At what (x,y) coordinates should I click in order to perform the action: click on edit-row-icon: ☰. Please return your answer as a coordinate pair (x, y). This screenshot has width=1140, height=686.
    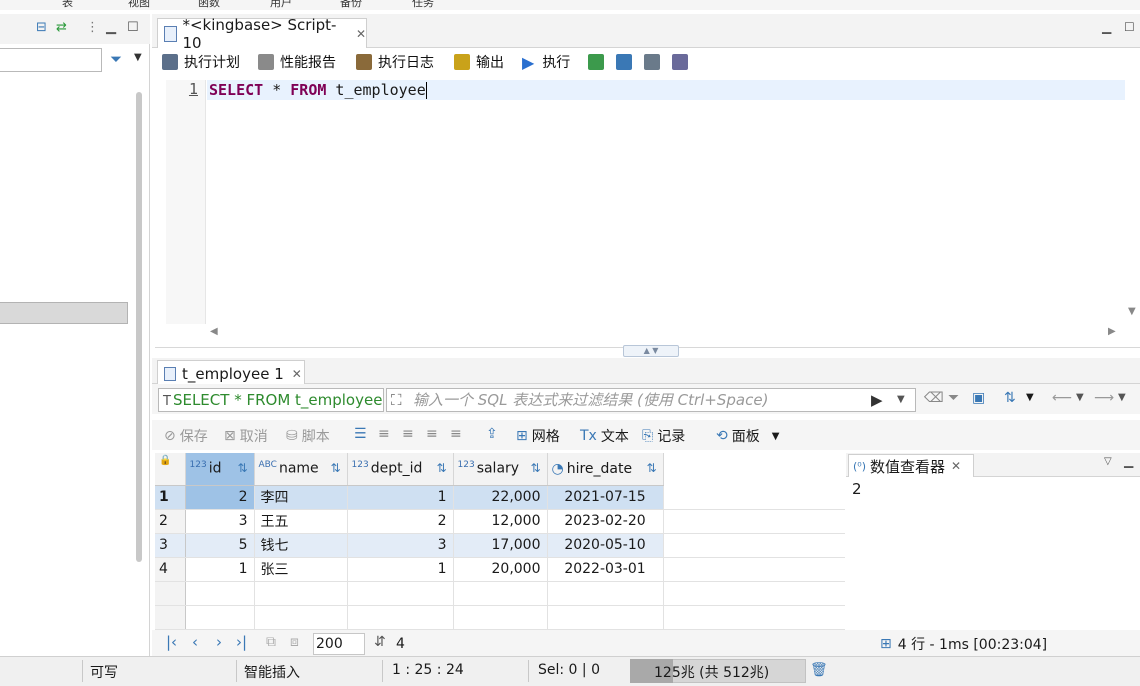
    Looking at the image, I should click on (360, 434).